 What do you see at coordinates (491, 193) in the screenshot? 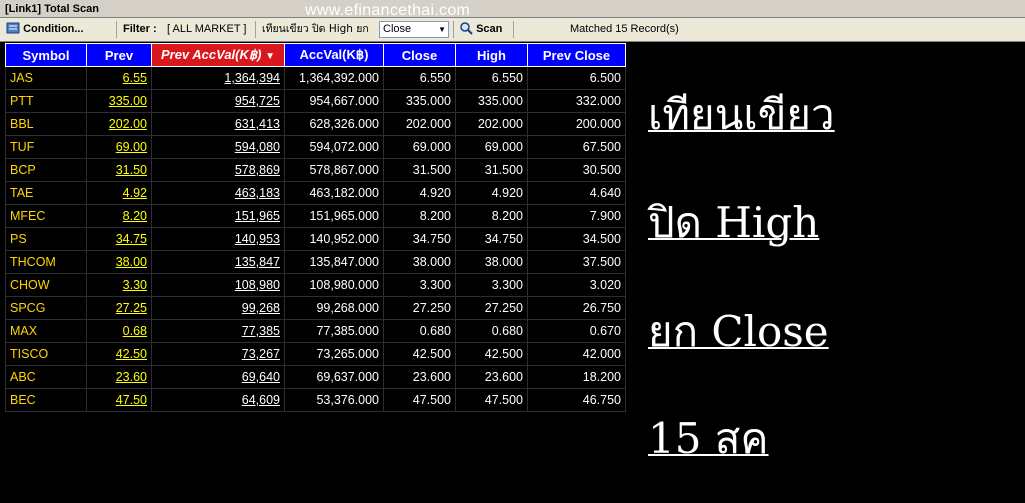
I see `cell-high: 4.920` at bounding box center [491, 193].